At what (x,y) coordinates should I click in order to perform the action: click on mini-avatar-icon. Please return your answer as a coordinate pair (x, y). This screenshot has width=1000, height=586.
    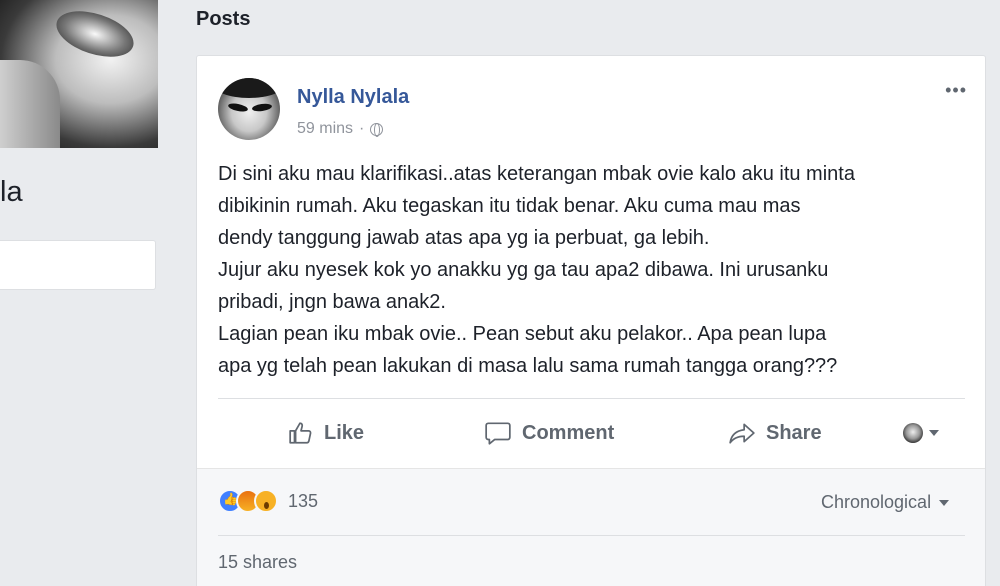
    Looking at the image, I should click on (913, 433).